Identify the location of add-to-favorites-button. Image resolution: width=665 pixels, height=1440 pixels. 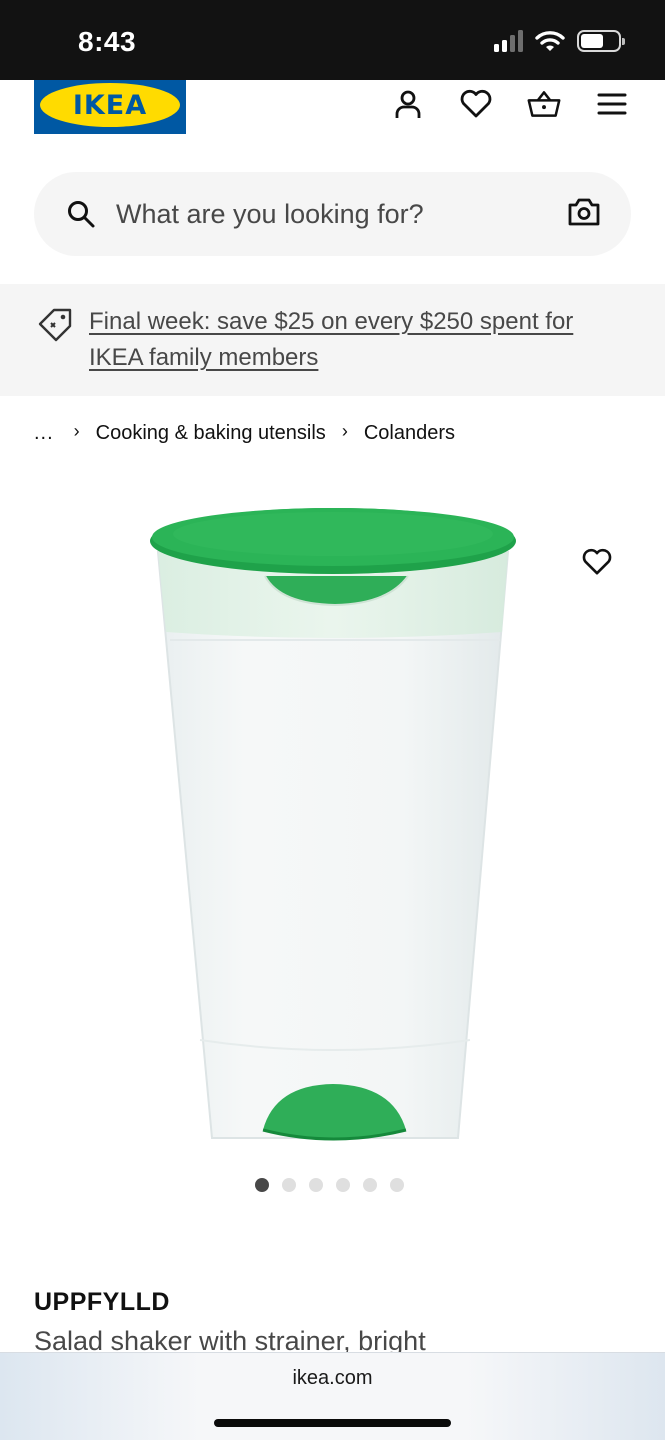
(597, 562).